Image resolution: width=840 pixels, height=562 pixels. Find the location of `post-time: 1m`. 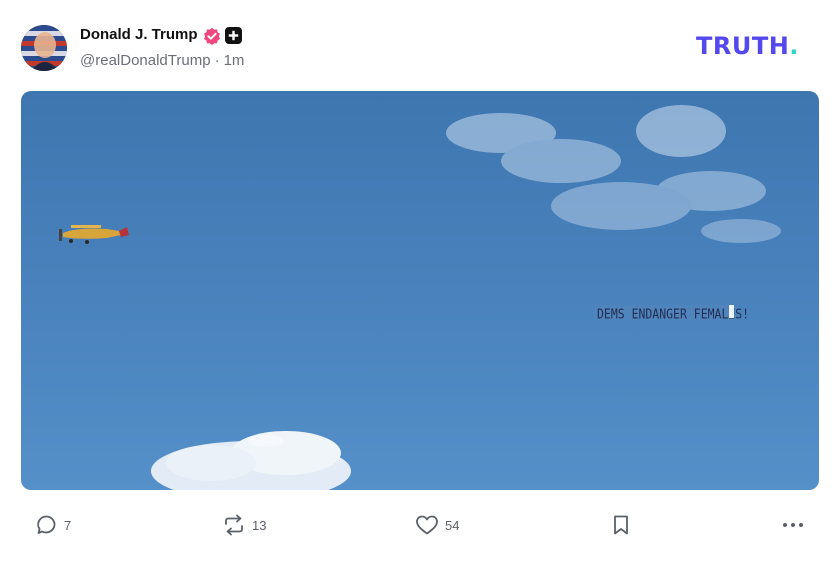

post-time: 1m is located at coordinates (234, 60).